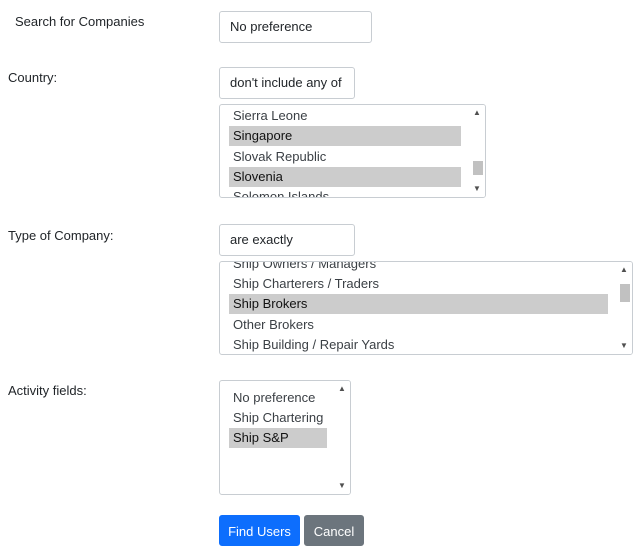 The image size is (640, 557). I want to click on country-label: Country:, so click(33, 77).